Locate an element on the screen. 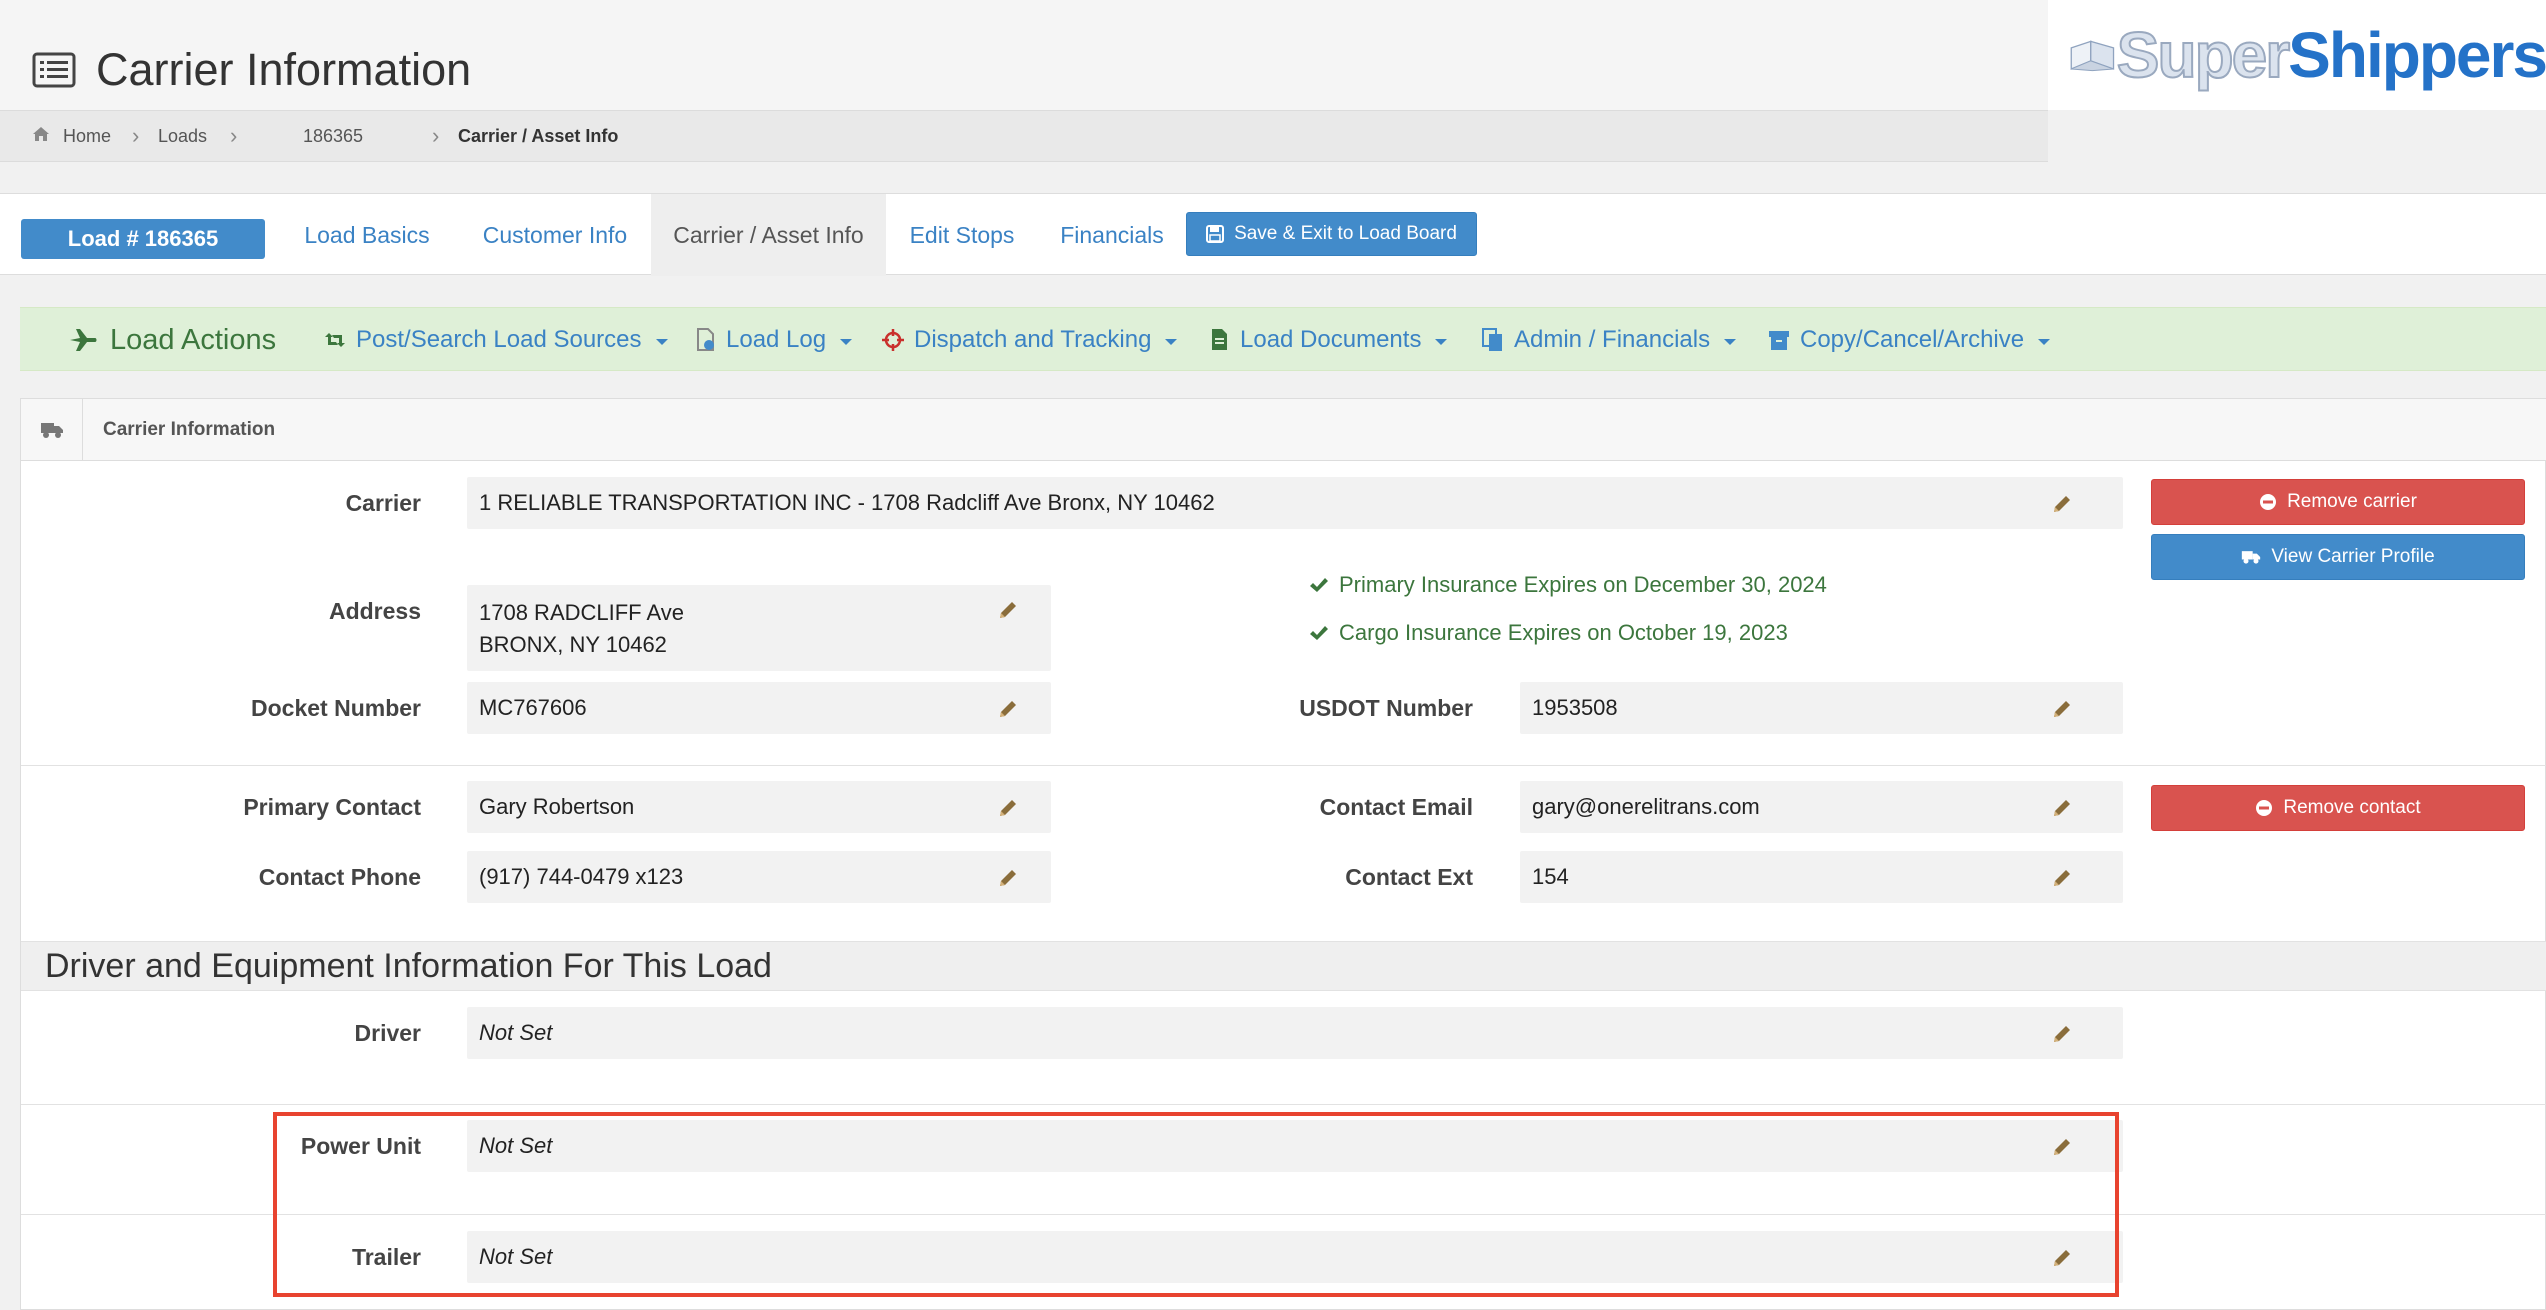 The image size is (2546, 1310). contact-email-label: Contact Email is located at coordinates (1396, 806).